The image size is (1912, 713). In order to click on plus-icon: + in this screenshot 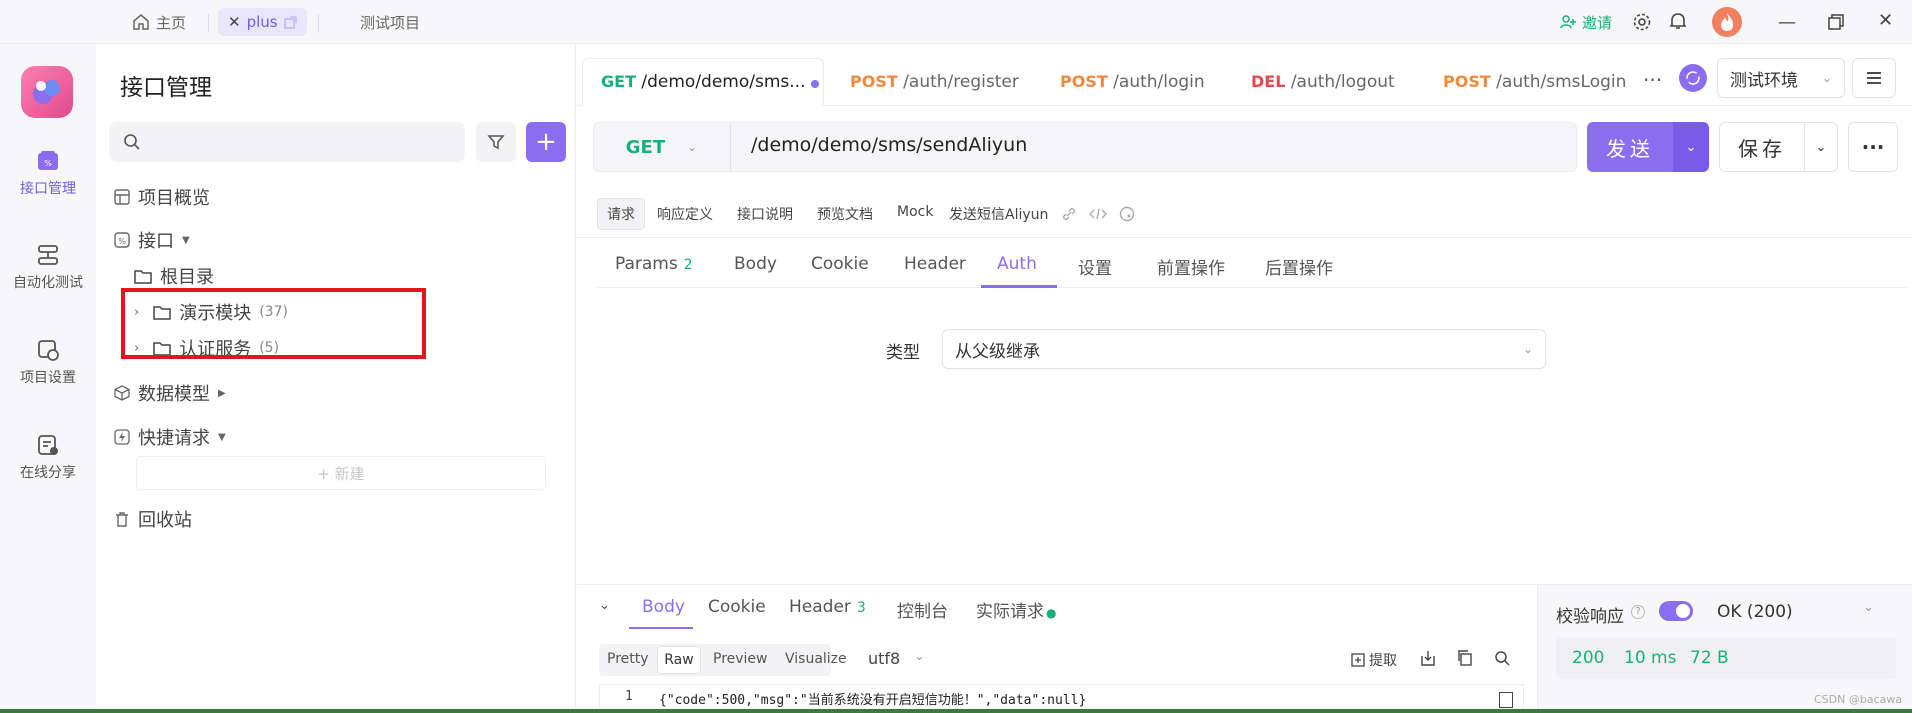, I will do `click(546, 142)`.